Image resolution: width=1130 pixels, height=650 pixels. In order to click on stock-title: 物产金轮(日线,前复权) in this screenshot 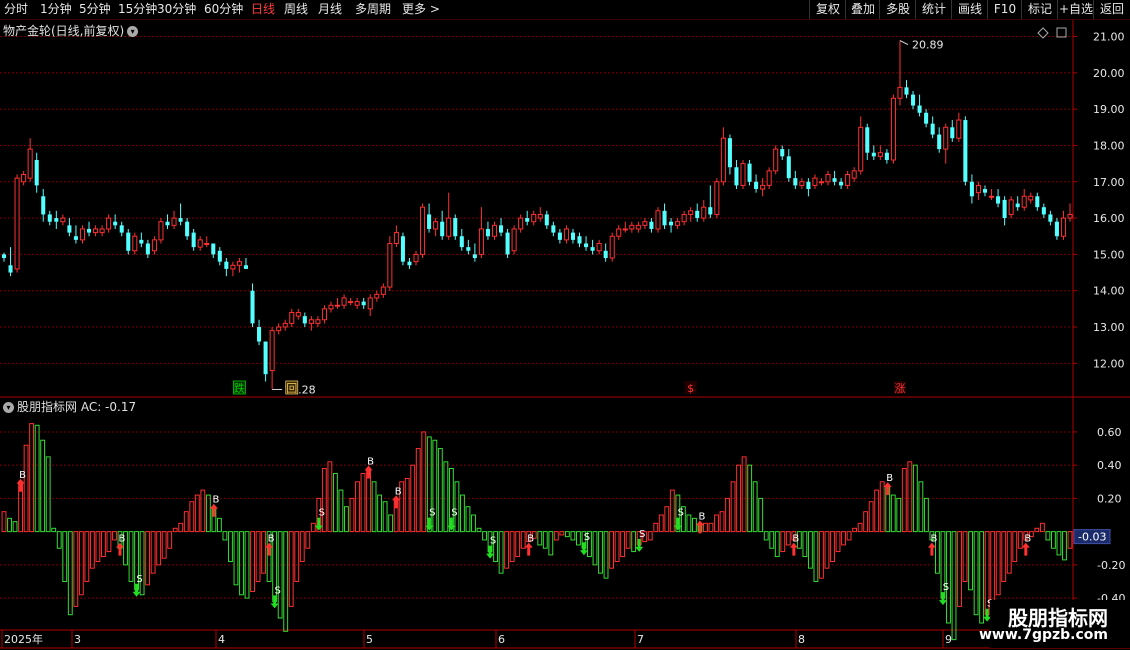, I will do `click(64, 31)`.